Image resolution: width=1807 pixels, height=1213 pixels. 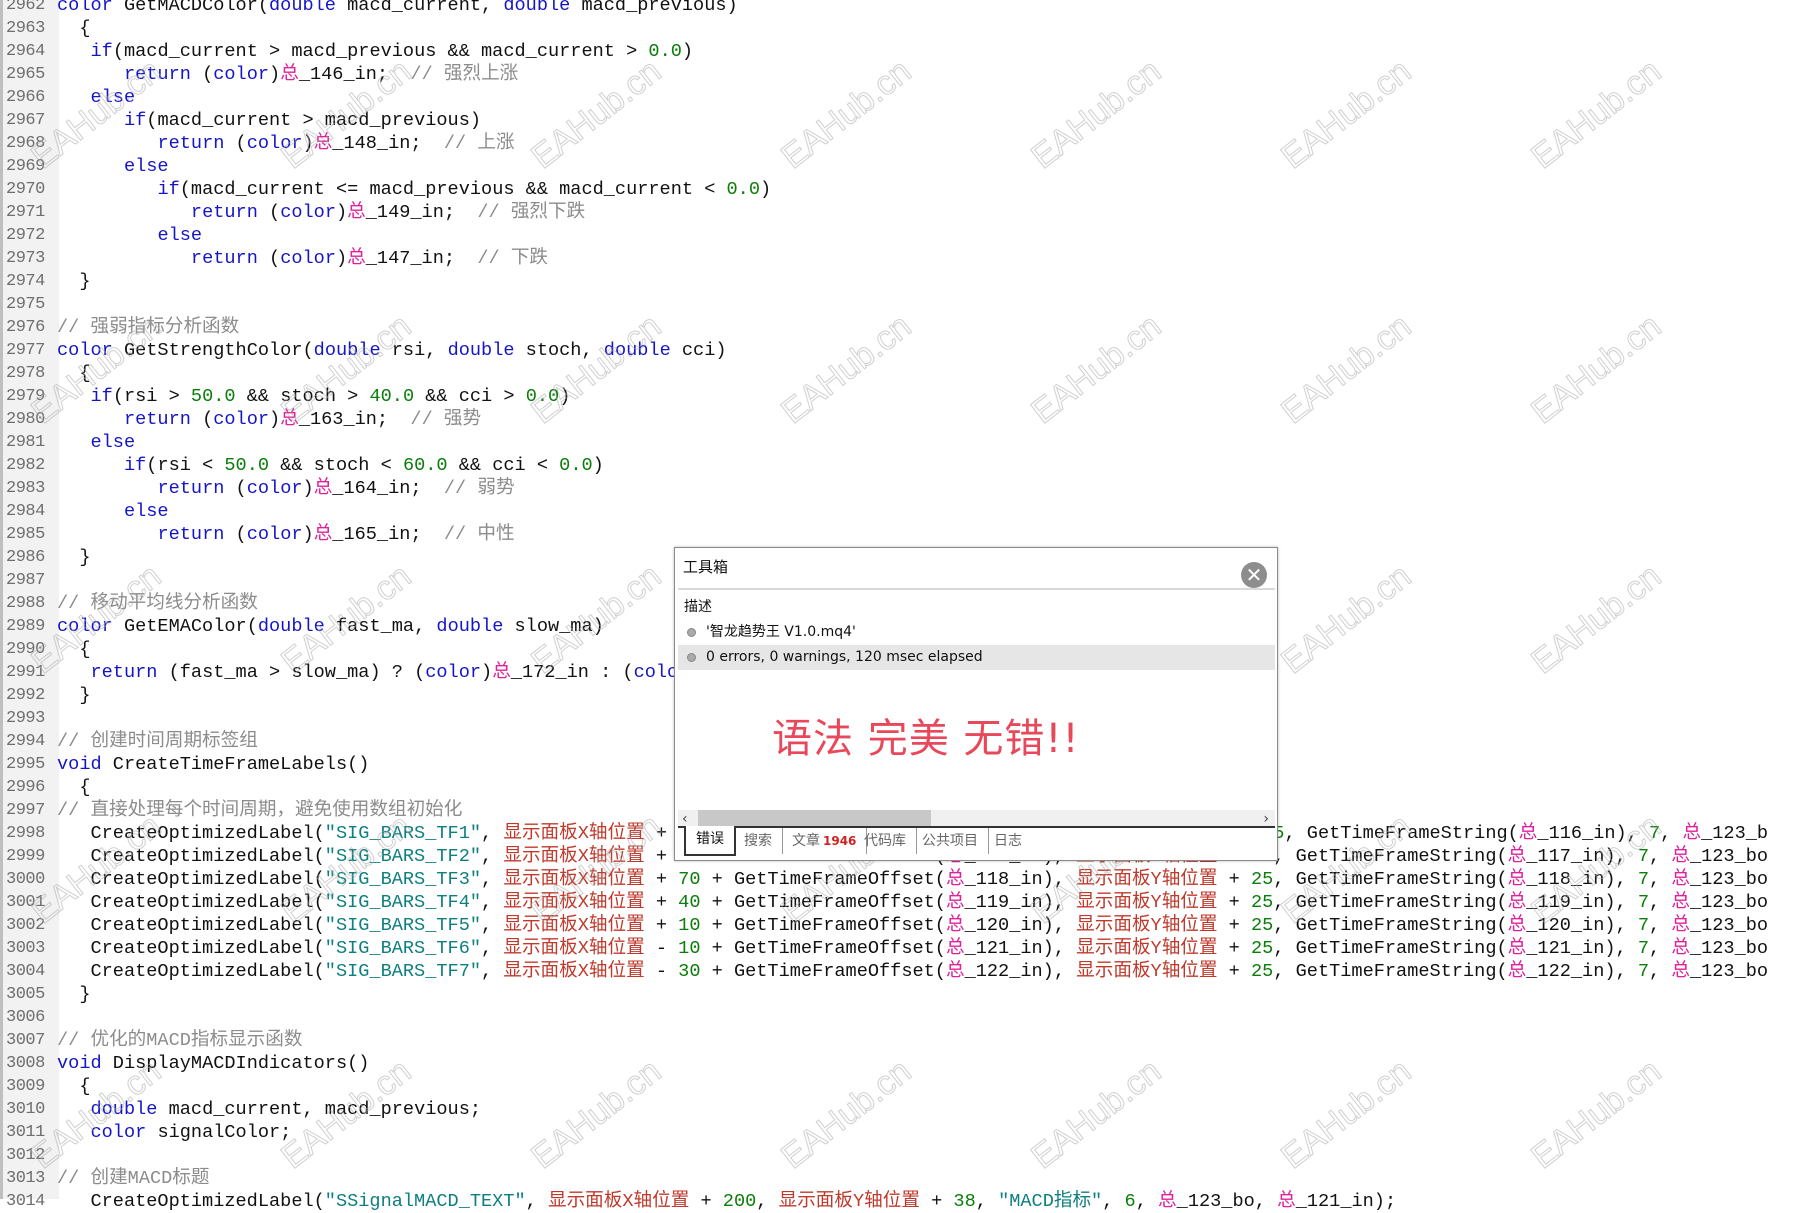 I want to click on close-icon: ✕, so click(x=1254, y=575).